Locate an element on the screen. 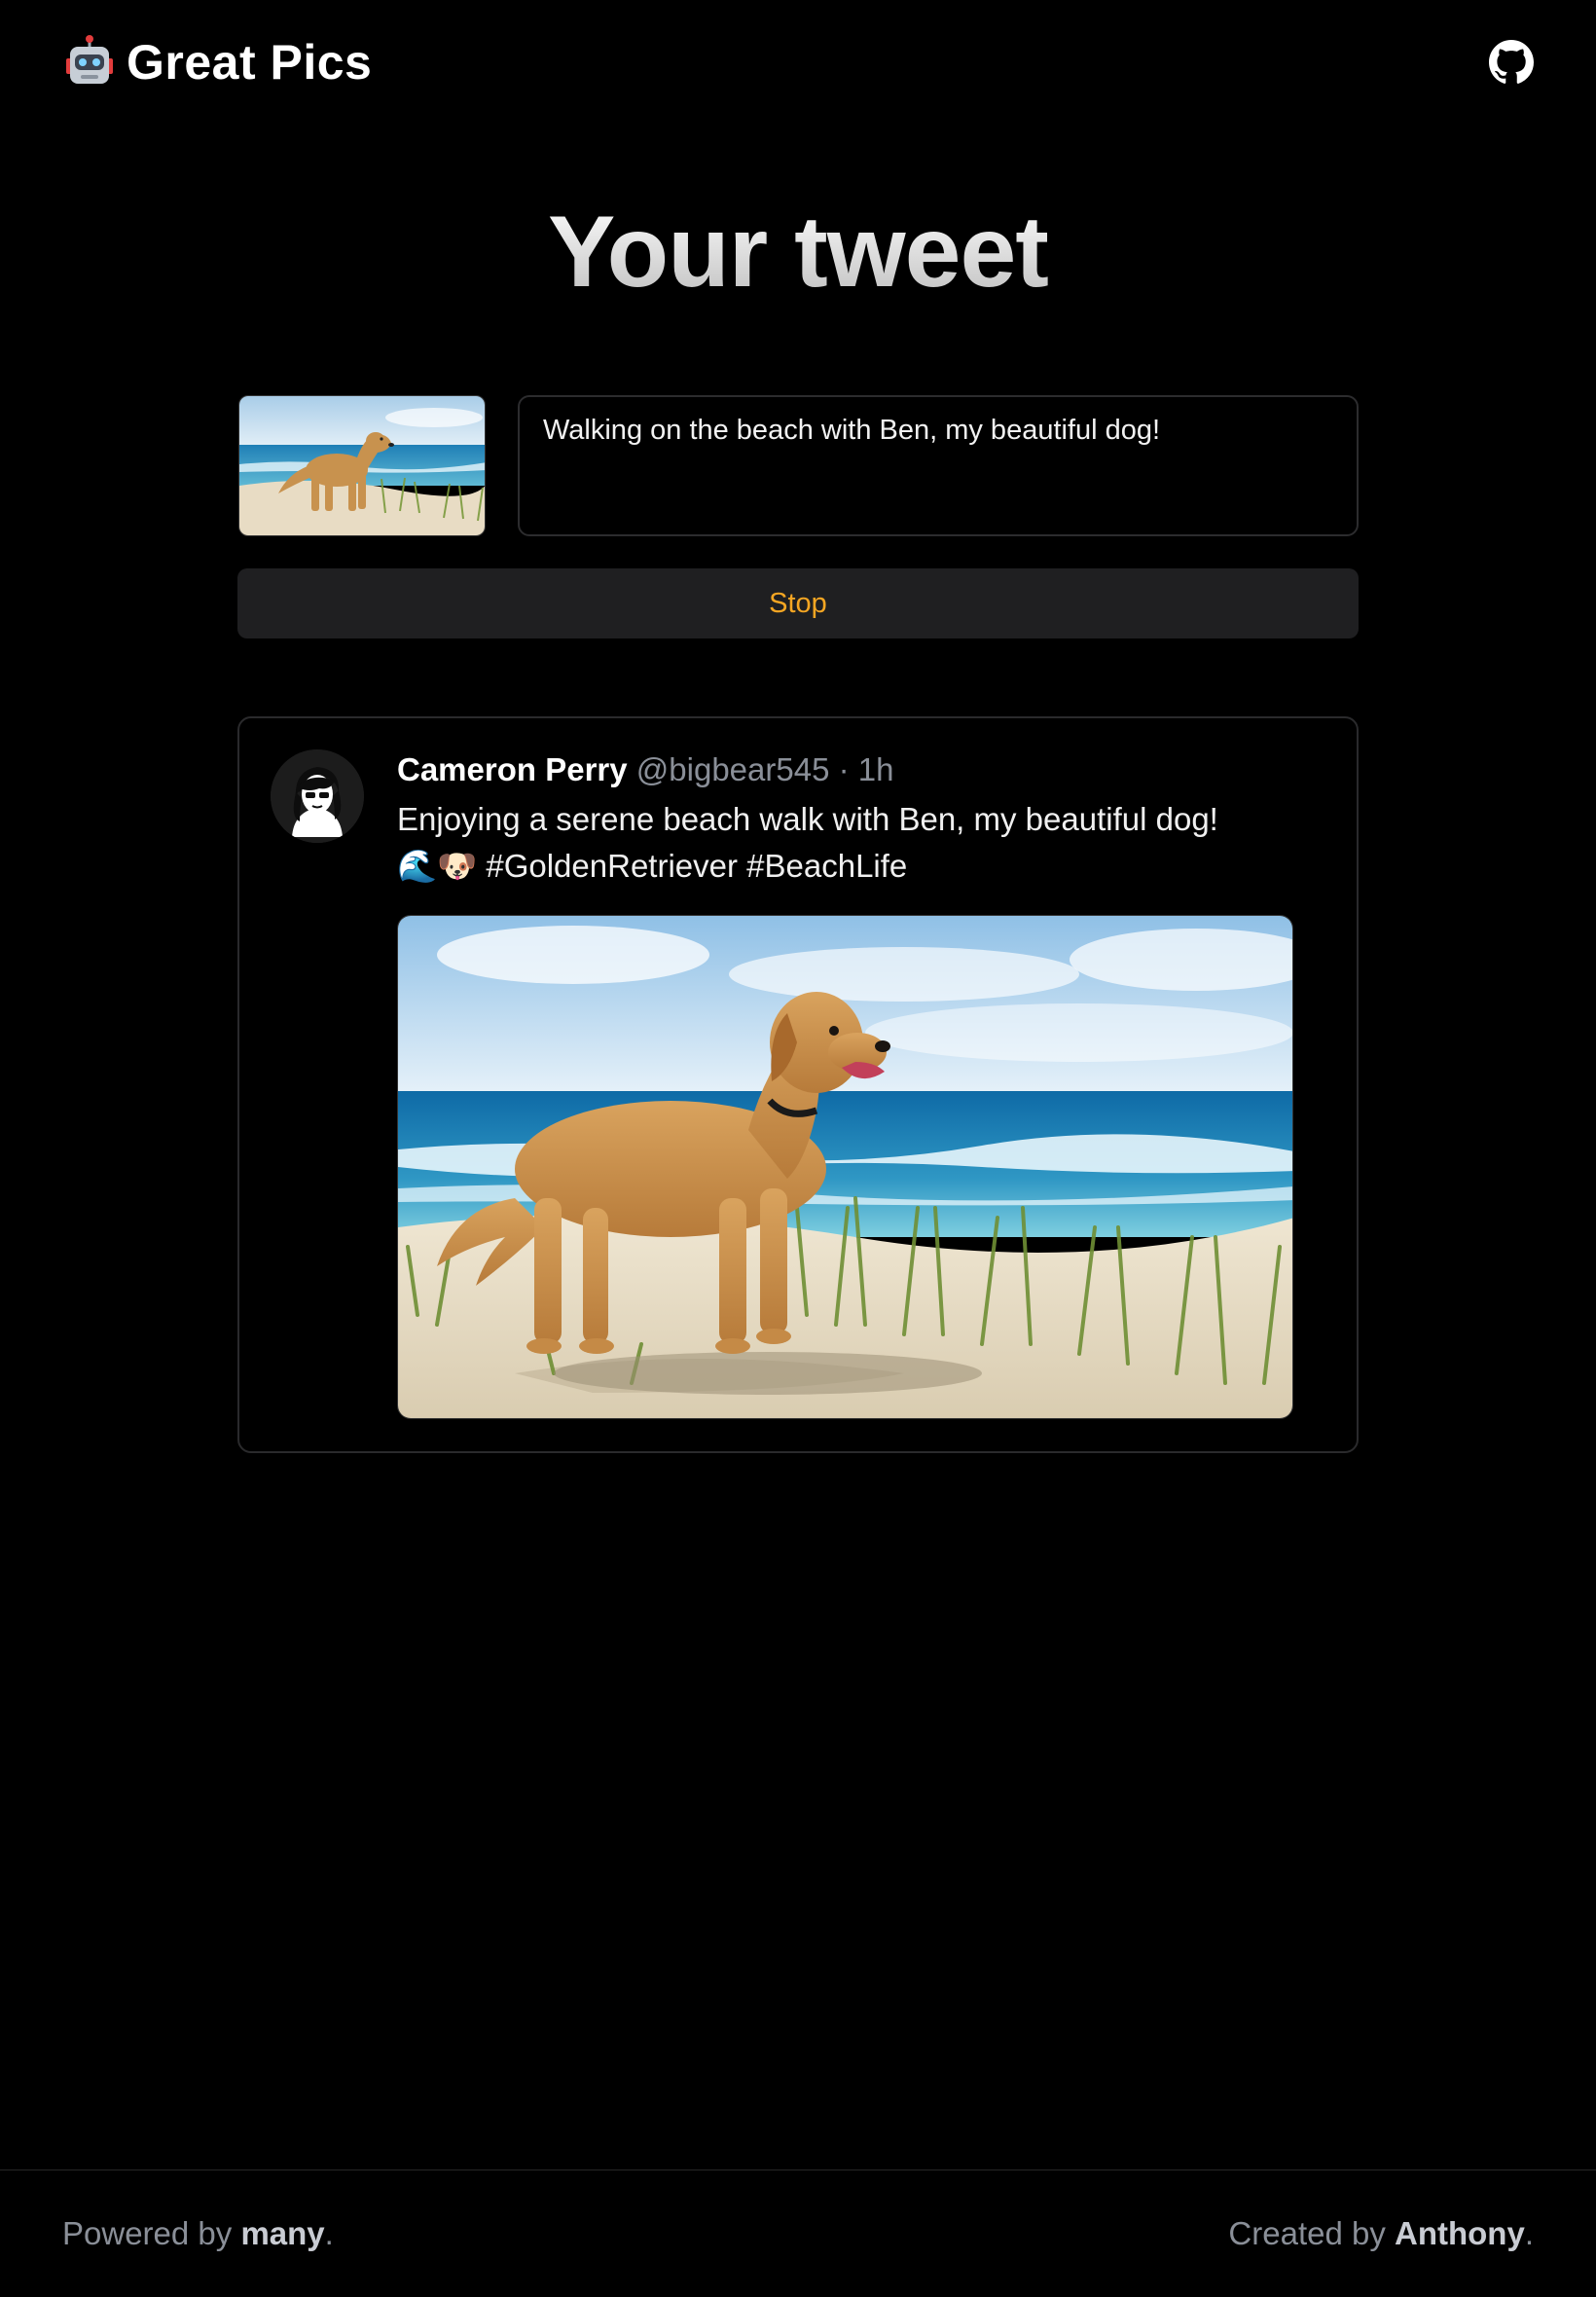 This screenshot has width=1596, height=2297. avatar-icon is located at coordinates (317, 796).